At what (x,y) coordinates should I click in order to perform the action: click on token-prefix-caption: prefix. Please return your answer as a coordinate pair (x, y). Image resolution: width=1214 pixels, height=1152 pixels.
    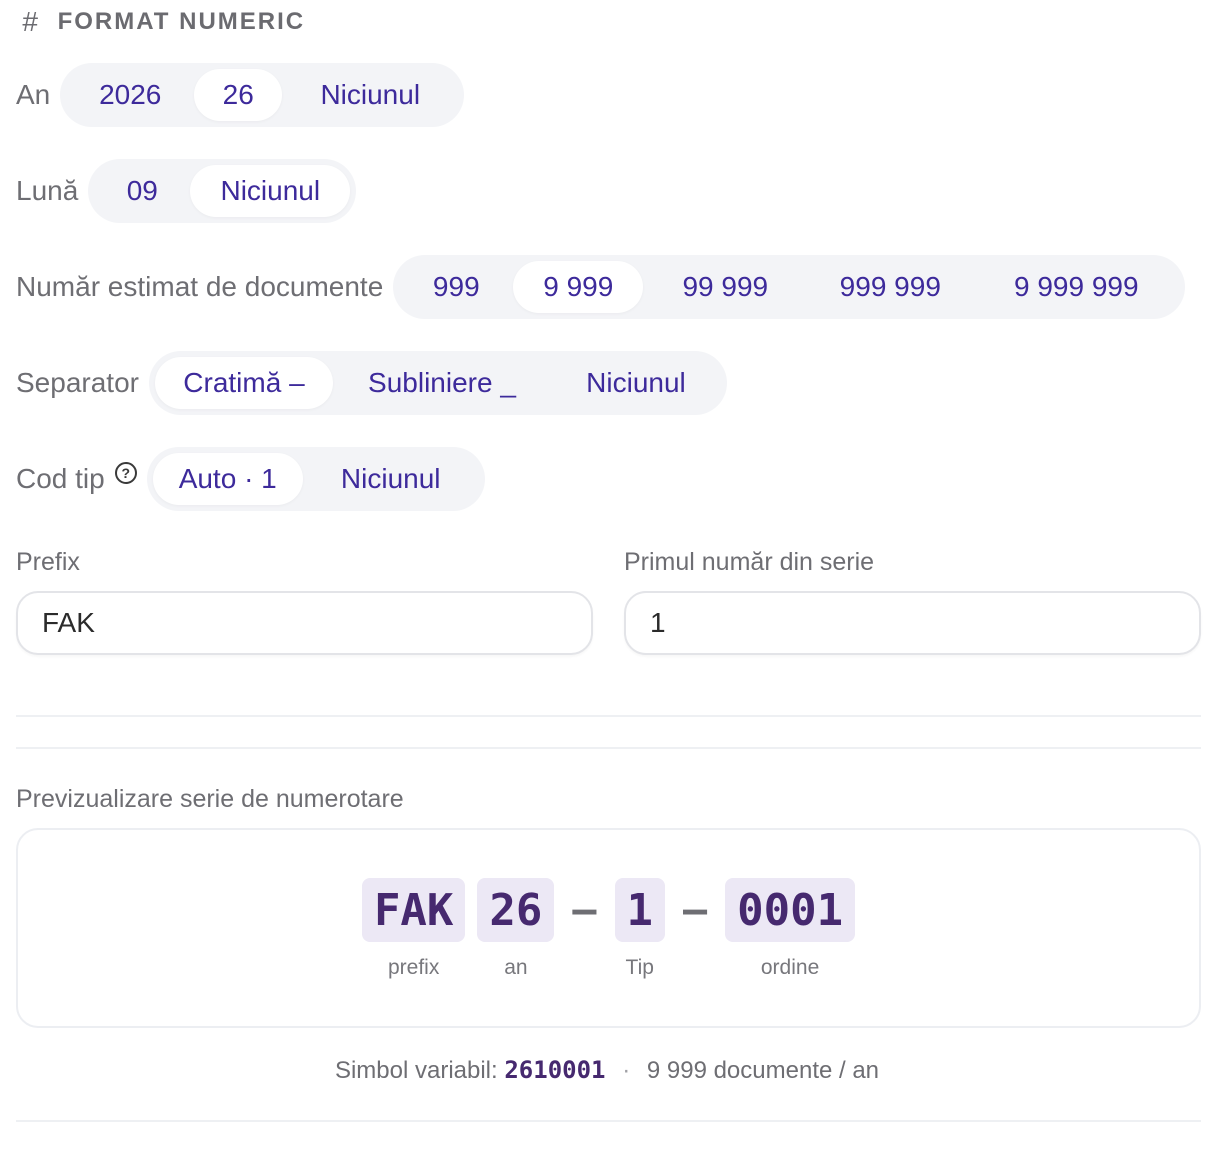
    Looking at the image, I should click on (414, 967).